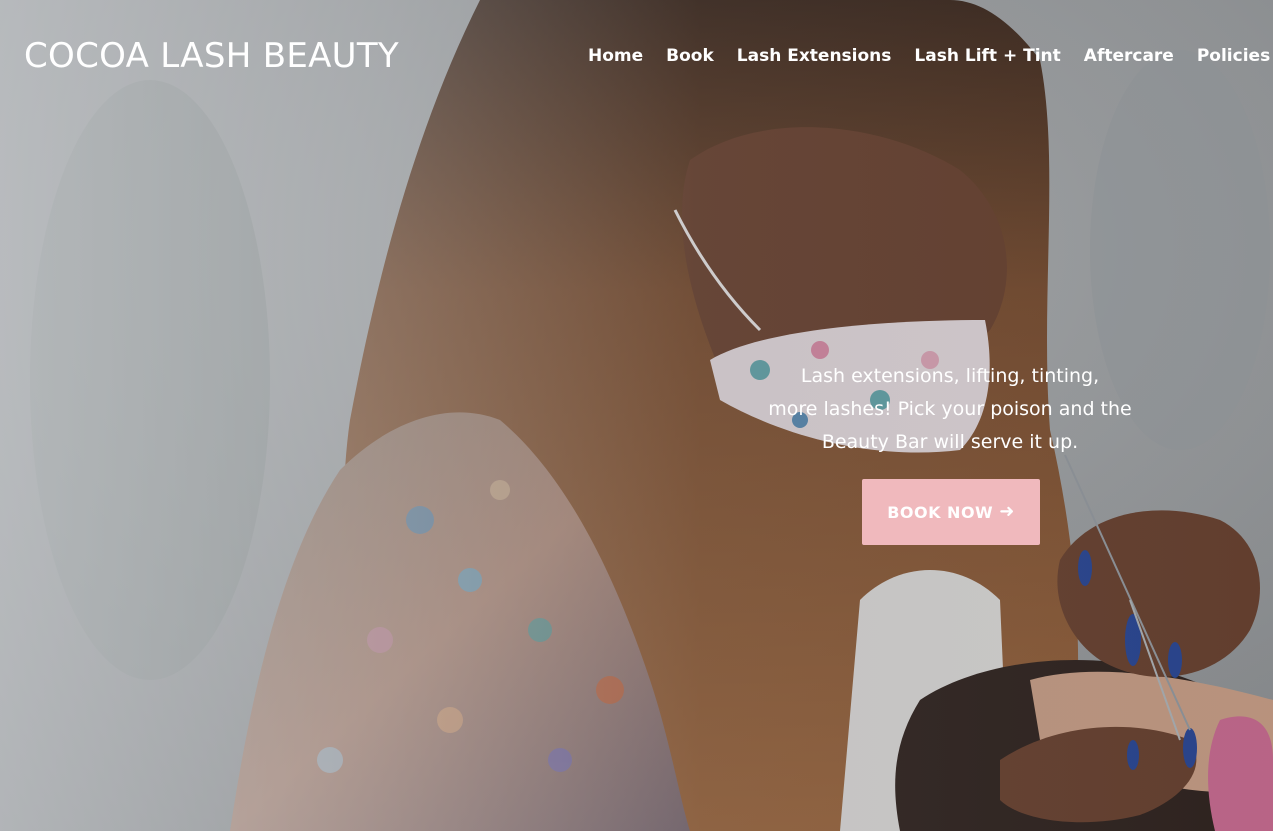  I want to click on site-title: COCOA LASH BEAUTY, so click(211, 56).